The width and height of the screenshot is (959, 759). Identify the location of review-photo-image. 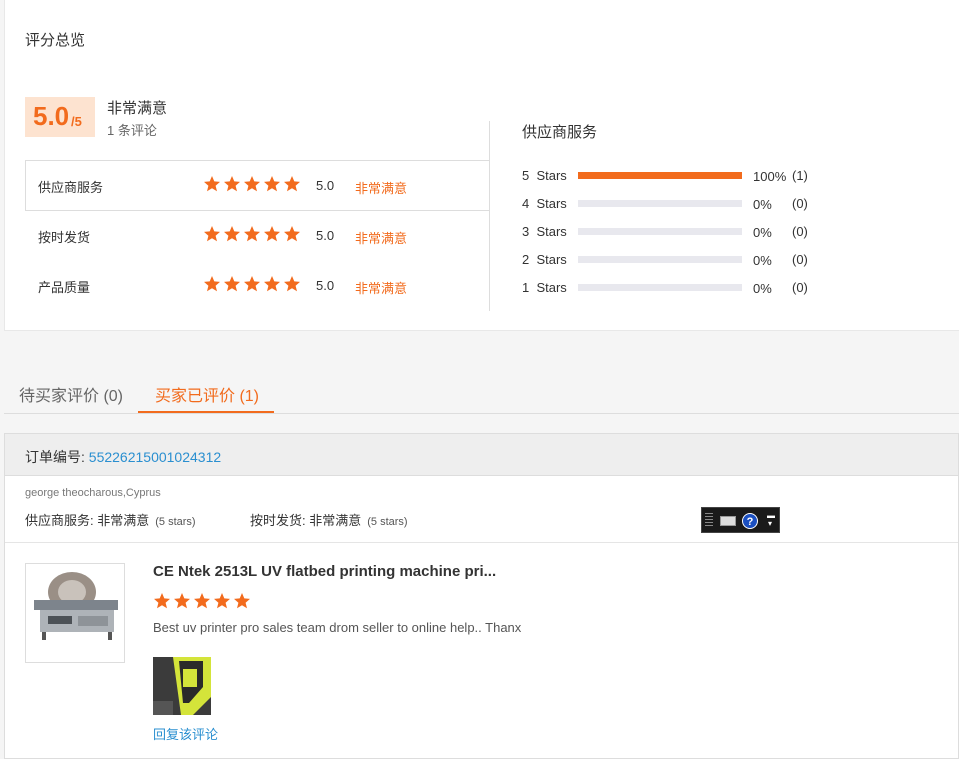
(182, 686).